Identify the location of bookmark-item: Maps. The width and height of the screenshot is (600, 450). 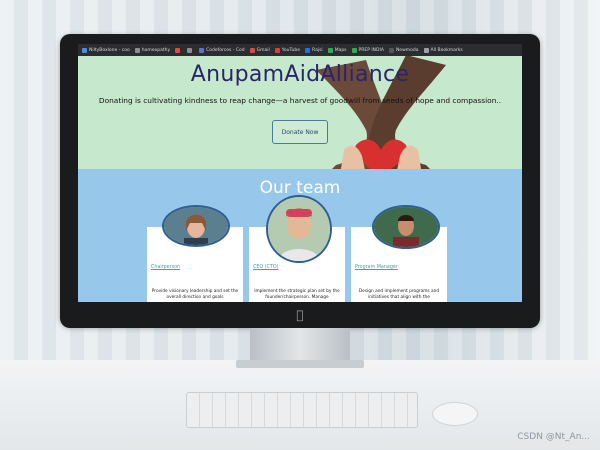
(337, 50).